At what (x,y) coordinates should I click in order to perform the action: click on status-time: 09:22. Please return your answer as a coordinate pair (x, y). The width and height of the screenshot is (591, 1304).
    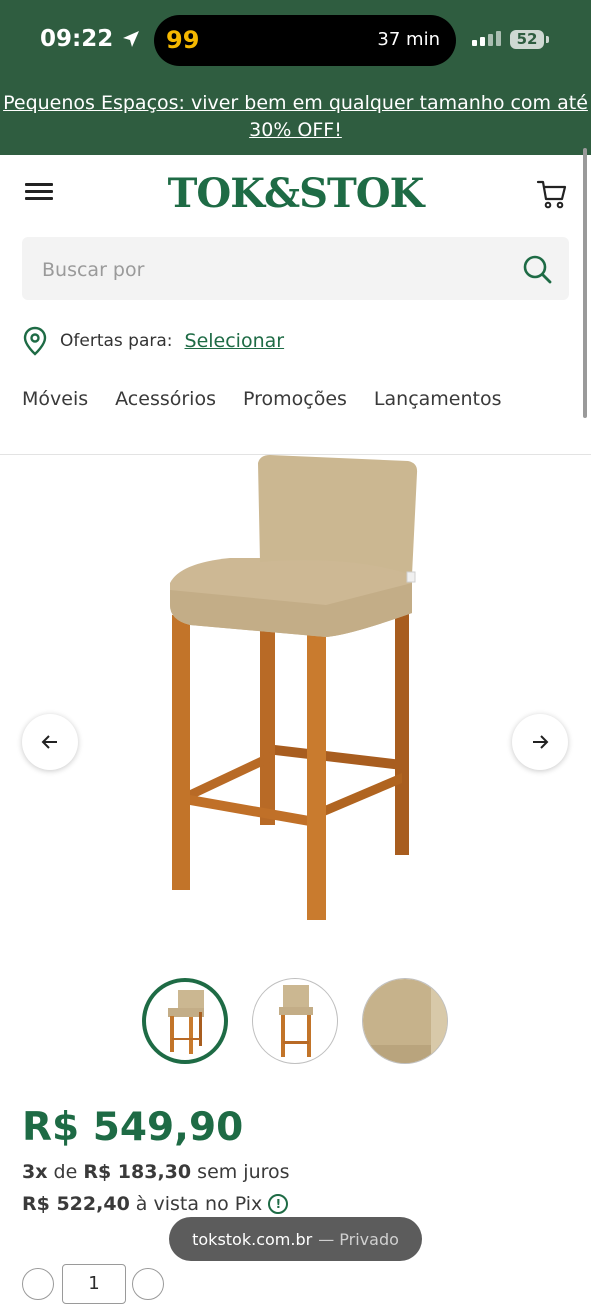
    Looking at the image, I should click on (90, 39).